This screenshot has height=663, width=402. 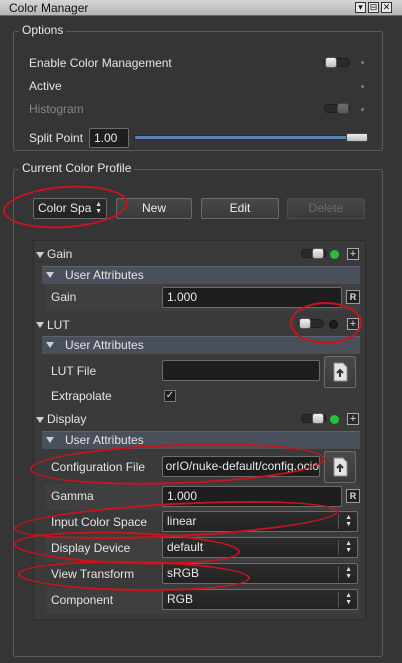 I want to click on split-point-slider, so click(x=251, y=137).